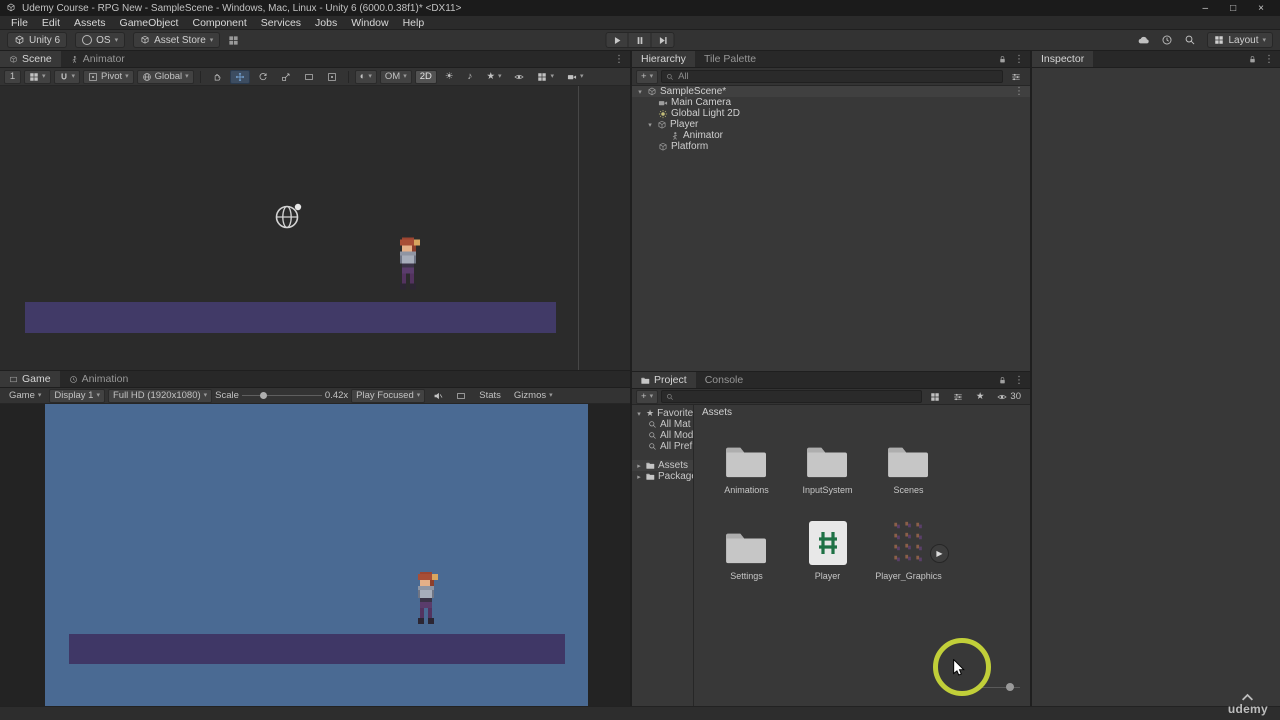 This screenshot has height=720, width=1280. I want to click on tree-row-main-camera: Main Camera, so click(831, 102).